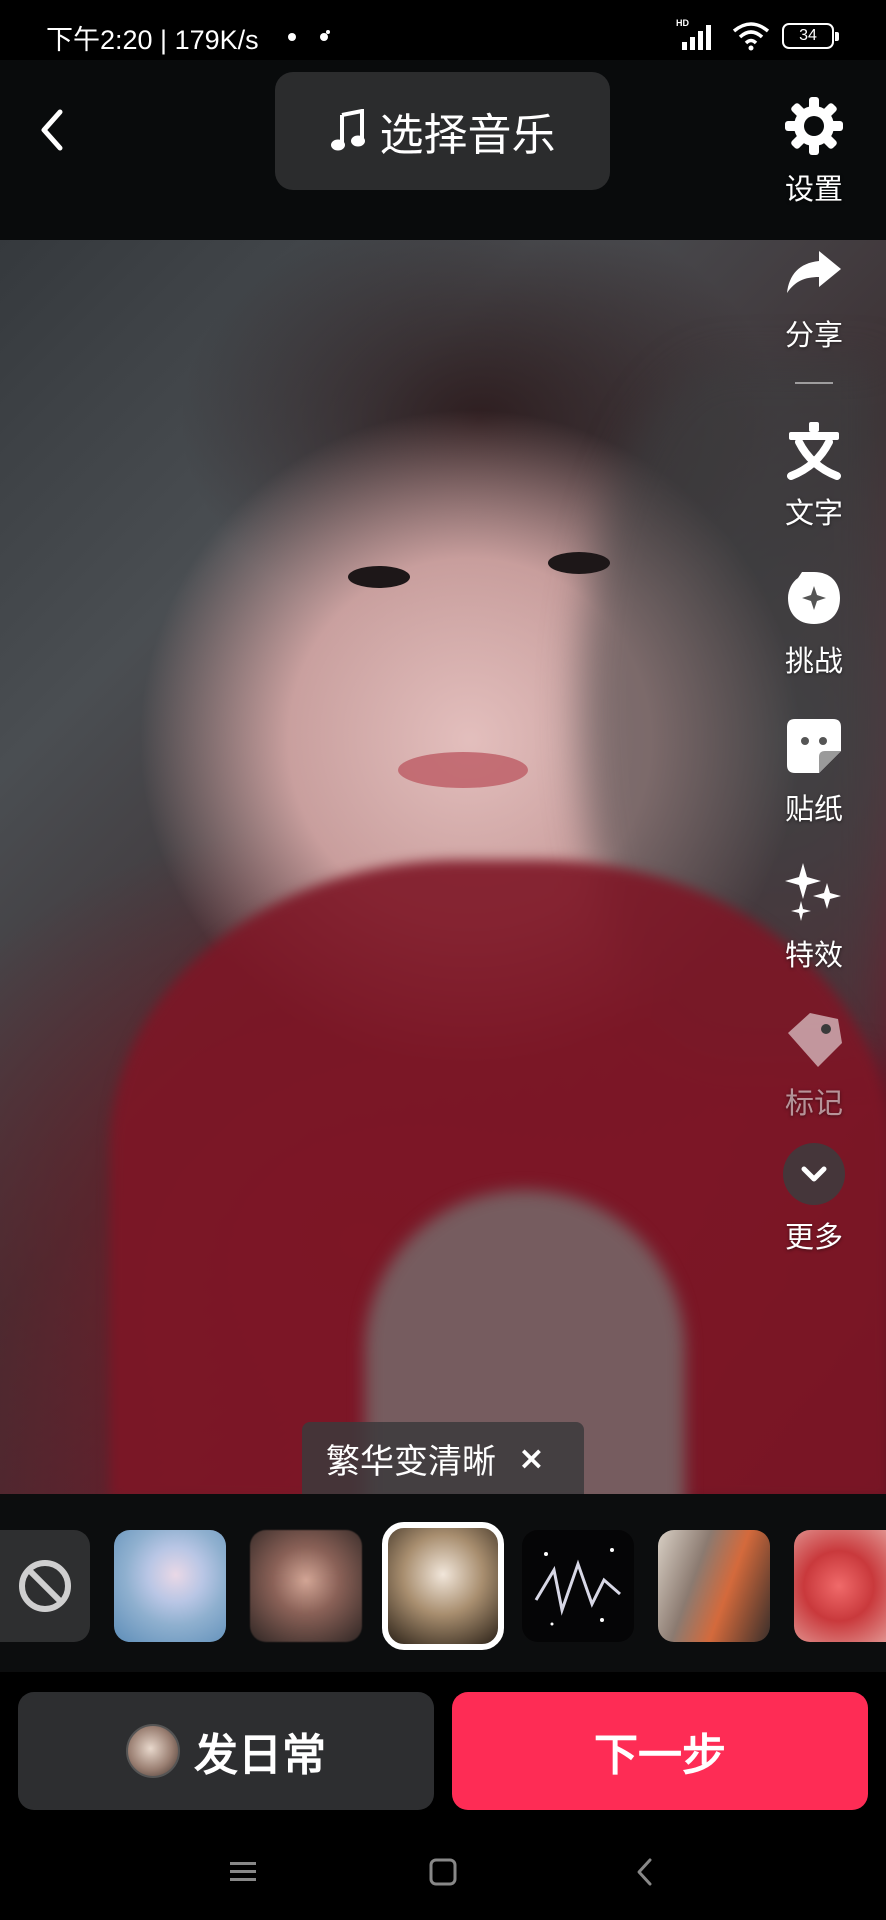 This screenshot has width=886, height=1920. Describe the element at coordinates (260, 1755) in the screenshot. I see `post-daily-label: 发日常` at that location.